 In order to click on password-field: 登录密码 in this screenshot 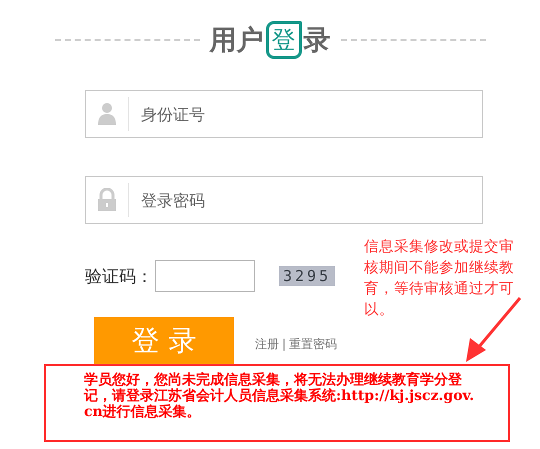, I will do `click(284, 200)`.